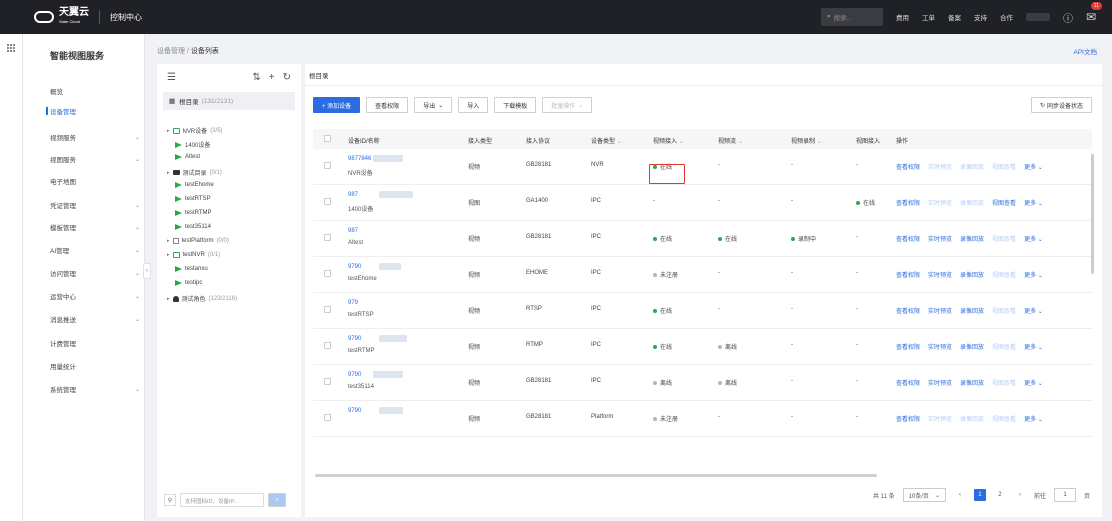 The width and height of the screenshot is (1112, 521). What do you see at coordinates (126, 17) in the screenshot?
I see `console-link: 控制中心` at bounding box center [126, 17].